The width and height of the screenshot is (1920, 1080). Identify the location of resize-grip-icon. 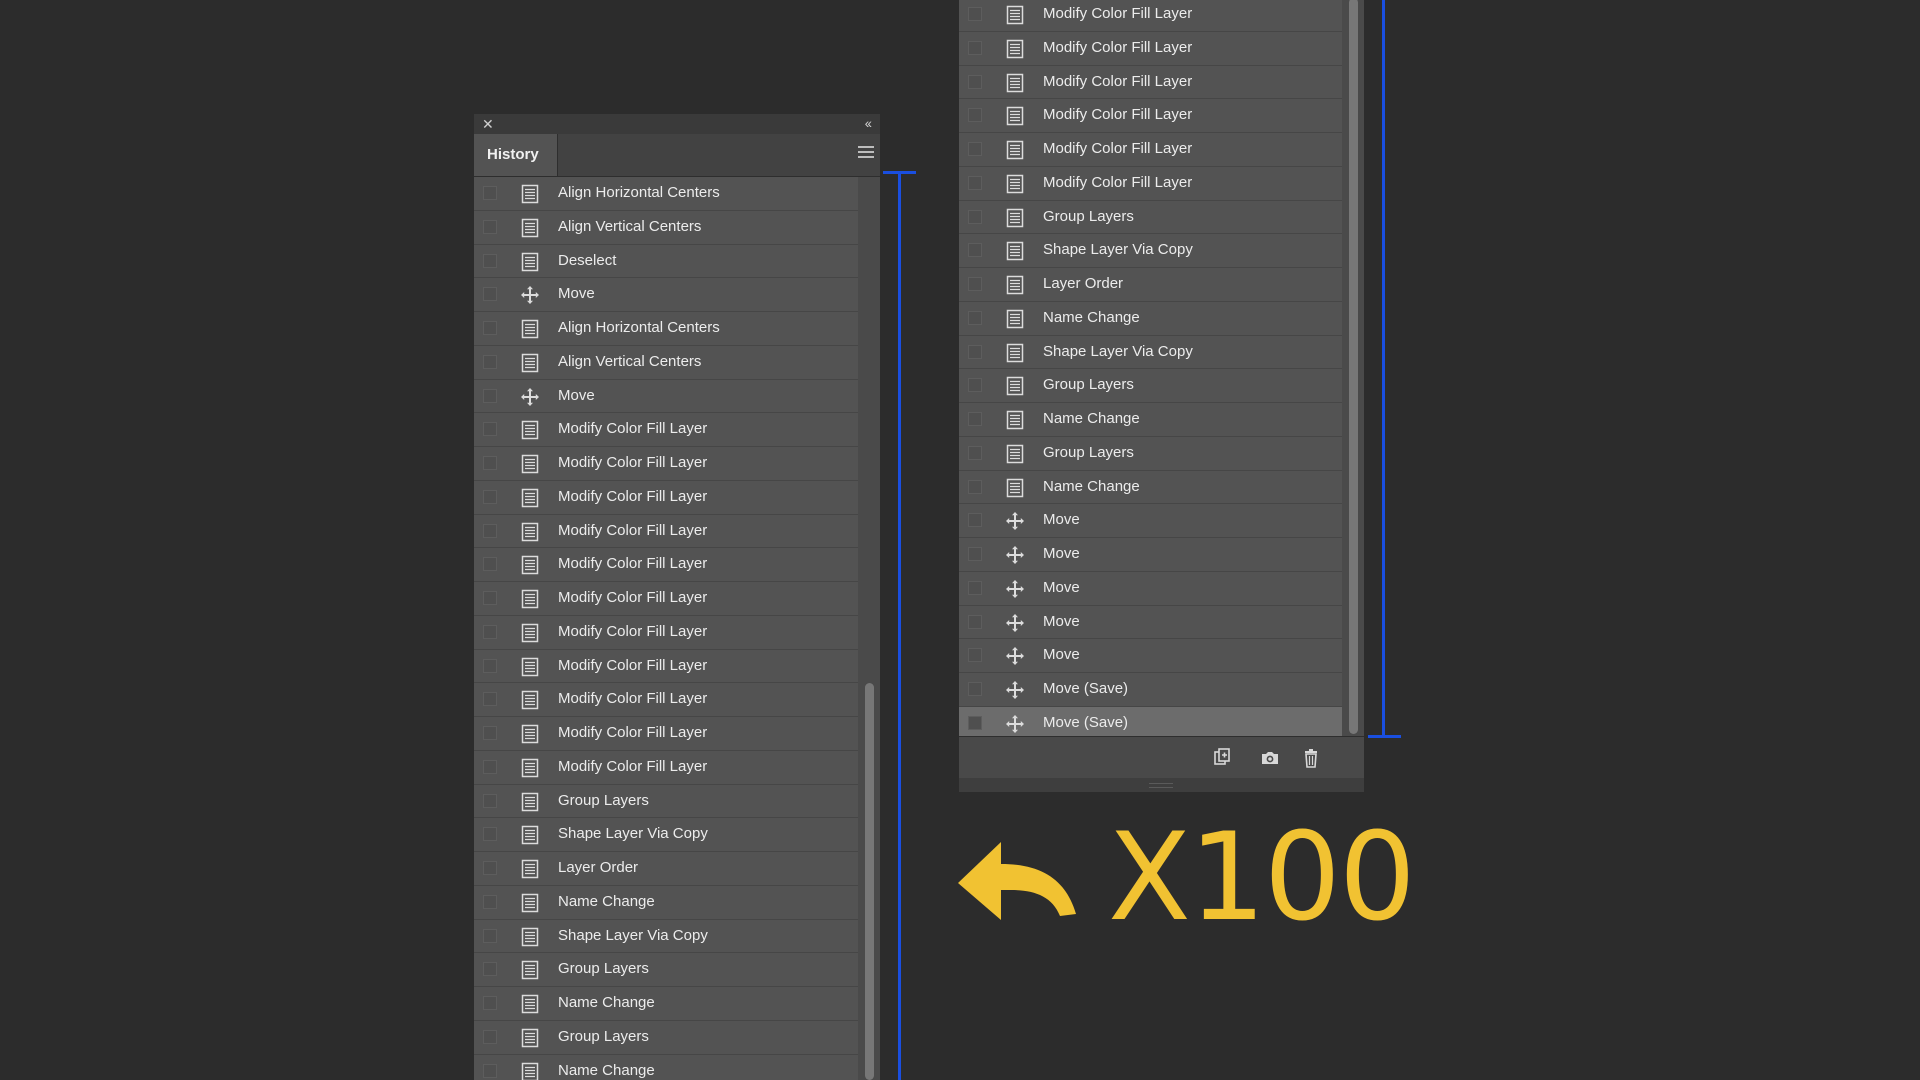
(1161, 785).